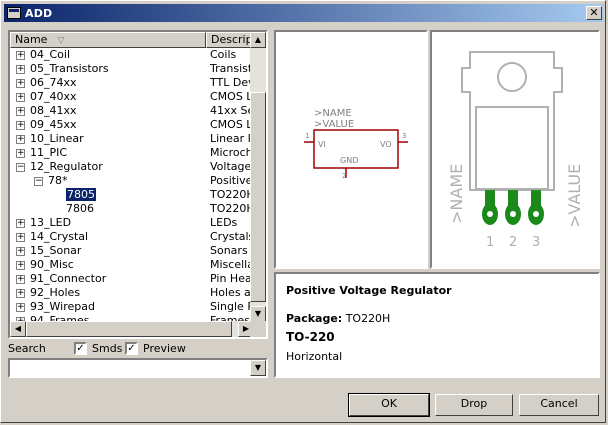 Image resolution: width=608 pixels, height=425 pixels. Describe the element at coordinates (129, 329) in the screenshot. I see `horizontal-scroll-thumb` at that location.